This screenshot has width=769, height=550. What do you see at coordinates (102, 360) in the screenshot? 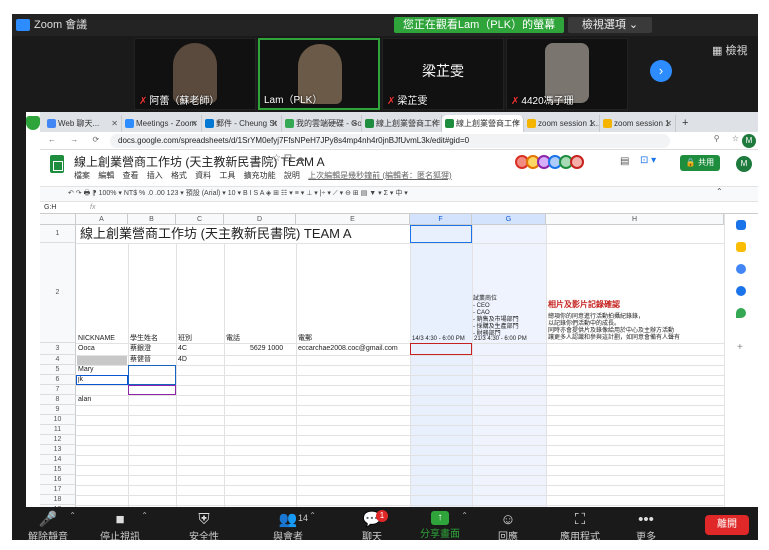
I see `table-cell-gray` at bounding box center [102, 360].